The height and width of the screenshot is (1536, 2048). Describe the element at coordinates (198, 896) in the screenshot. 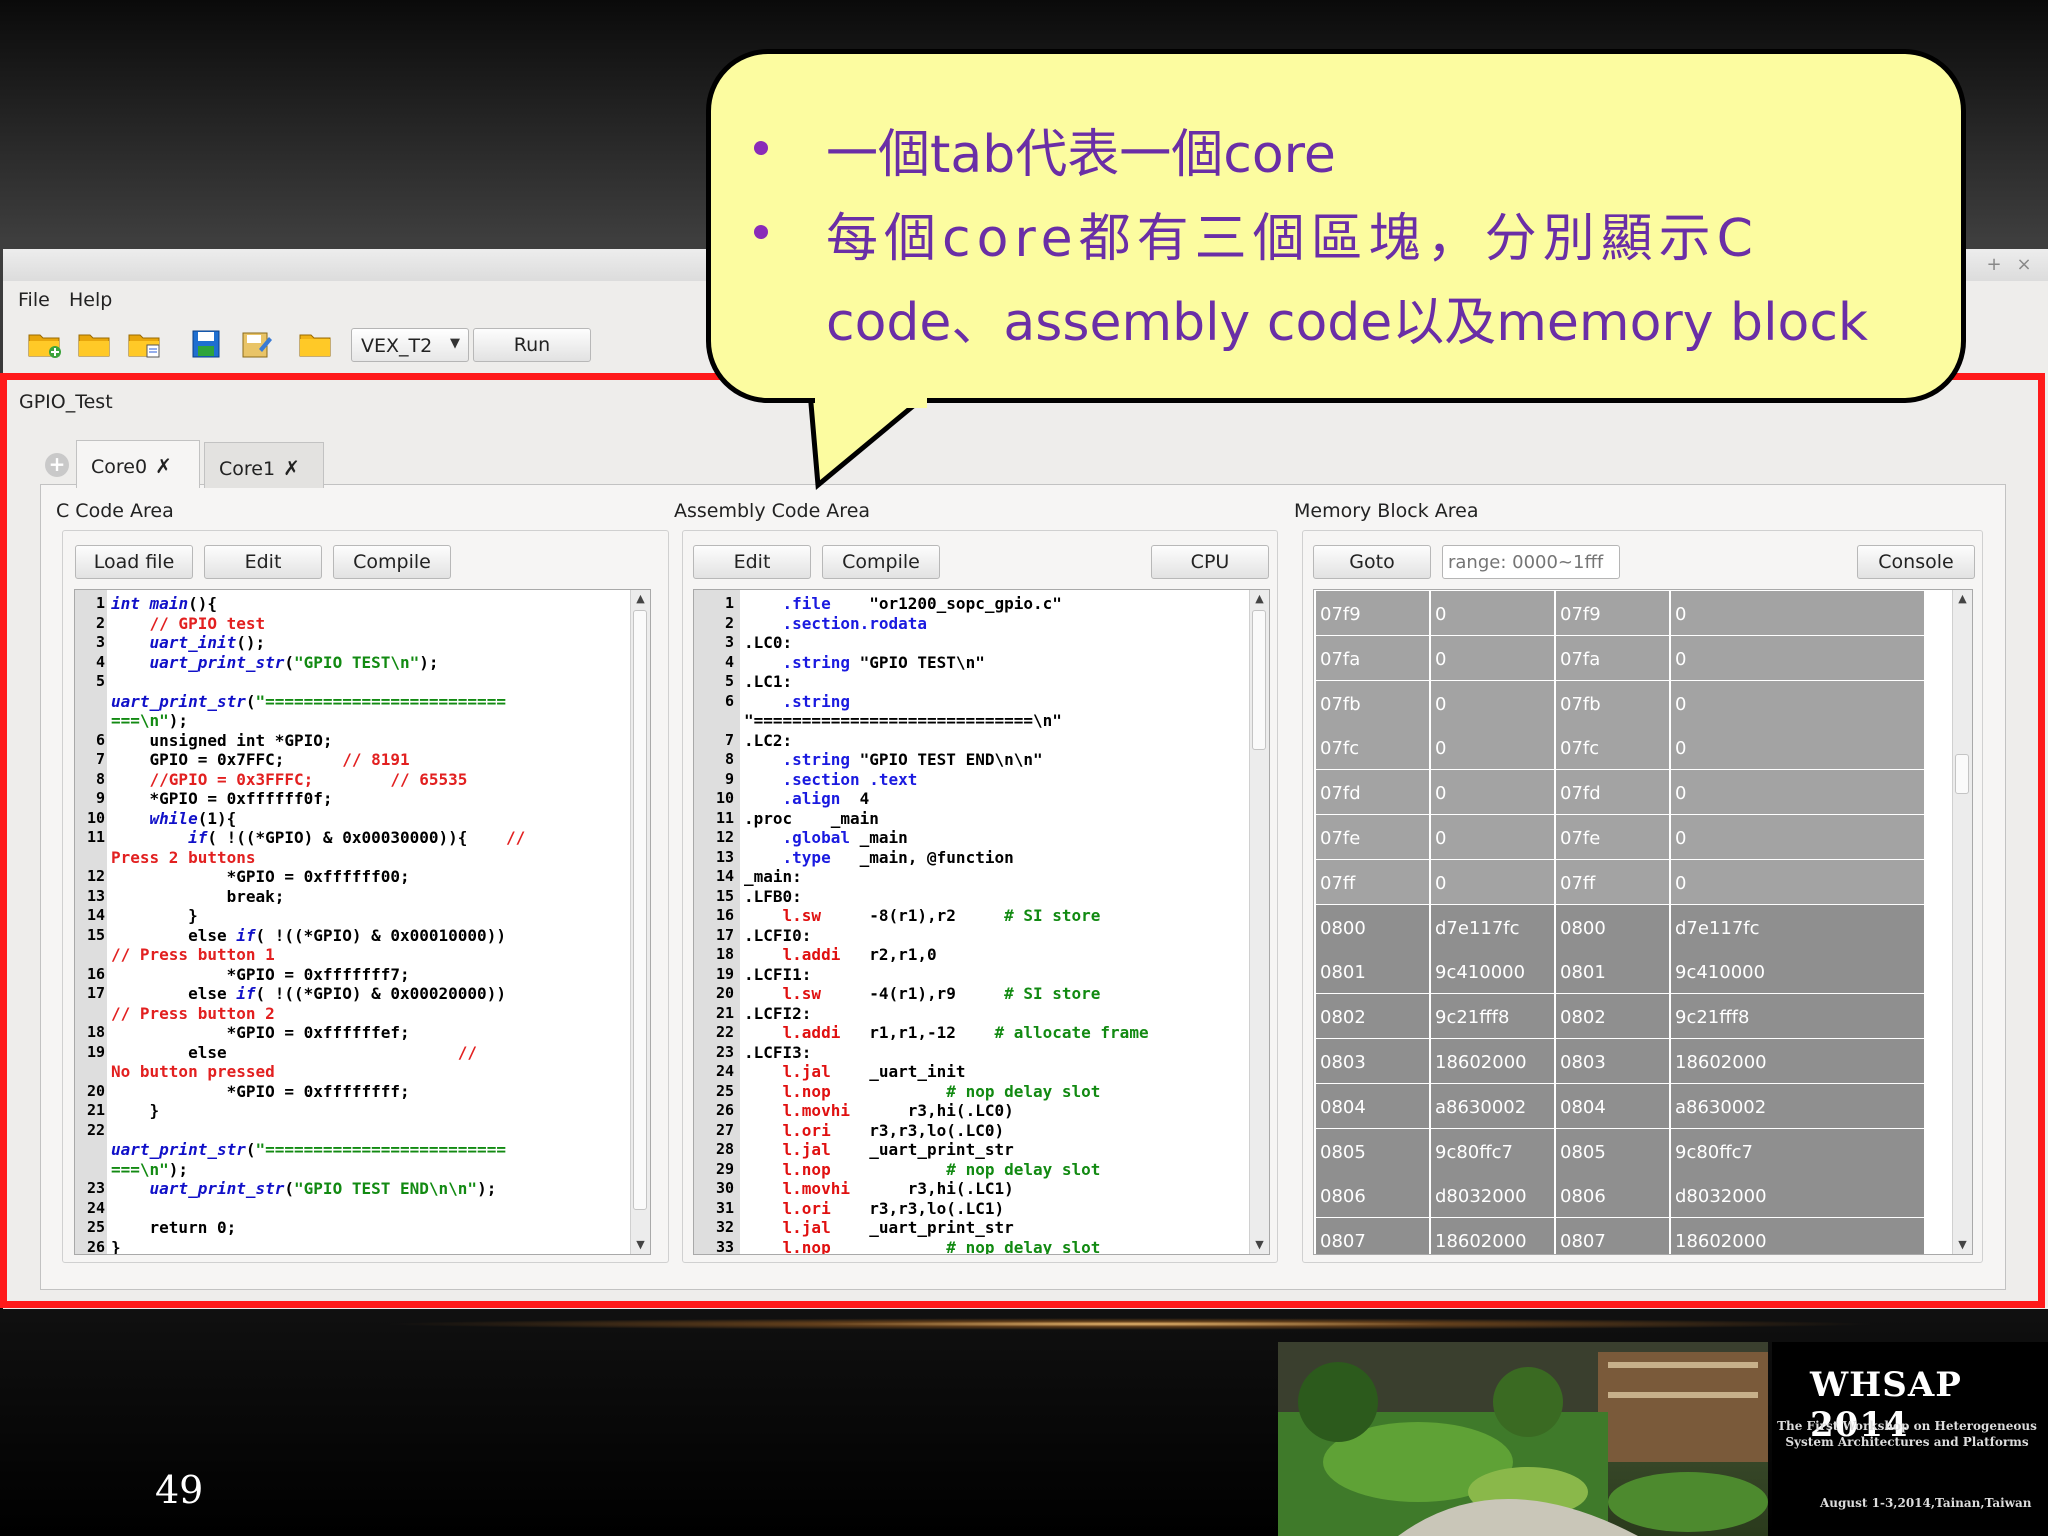

I see `code-token: break;` at that location.